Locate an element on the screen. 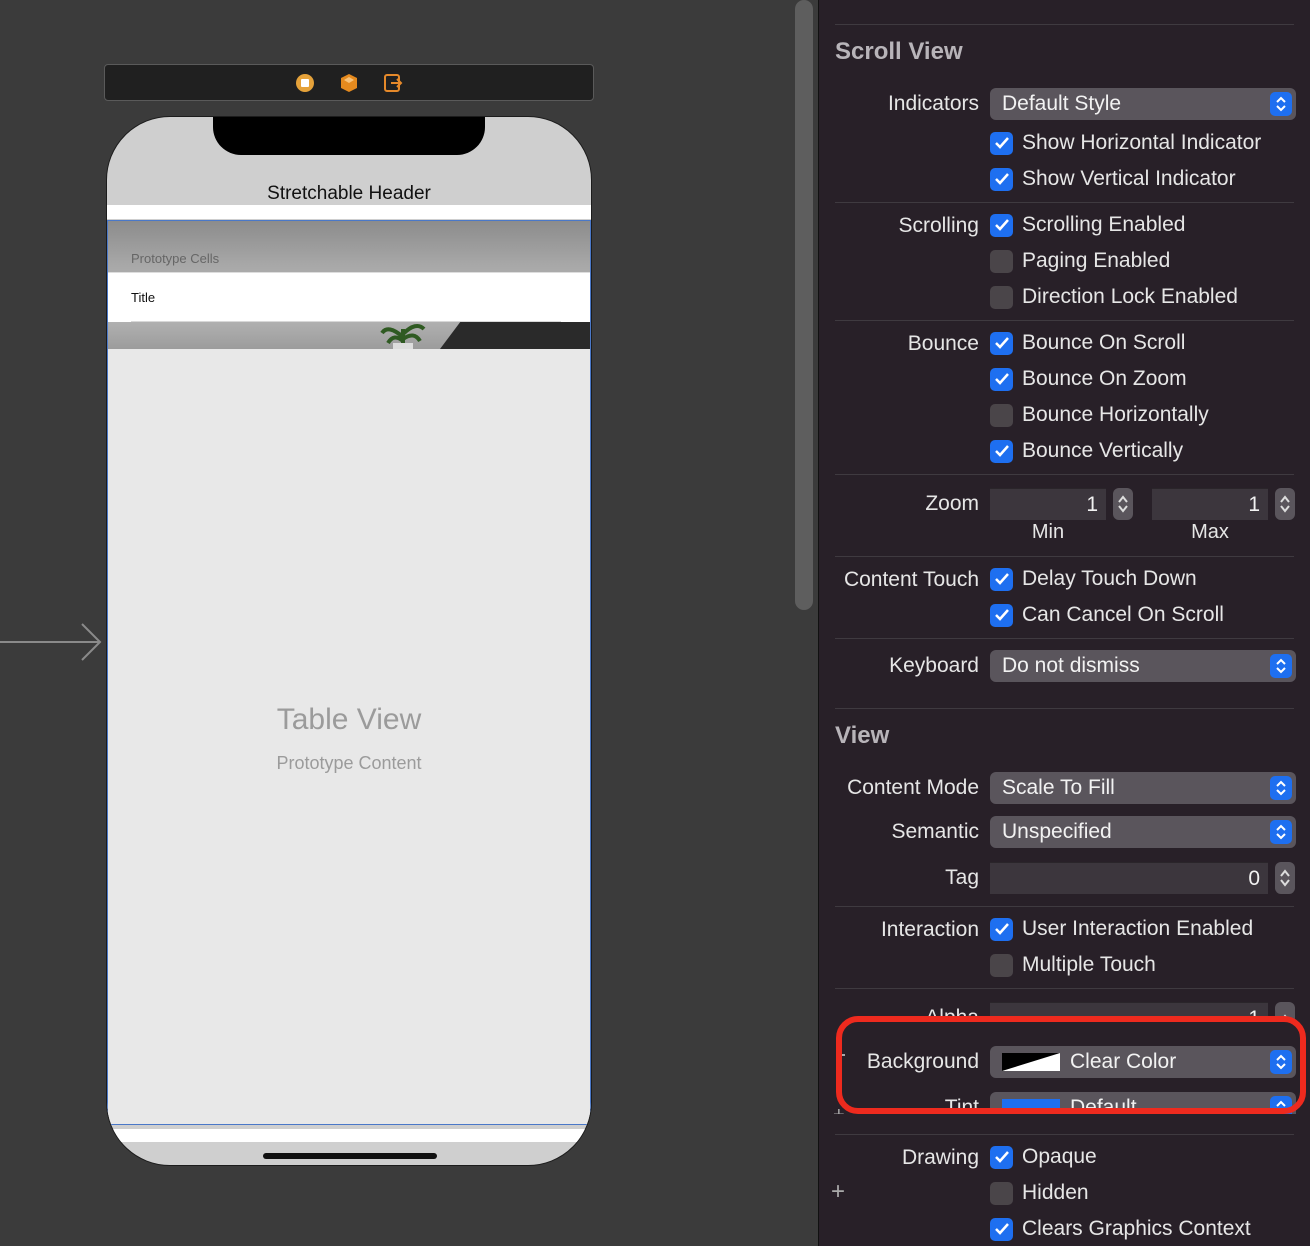 Image resolution: width=1310 pixels, height=1246 pixels. keyboard-label: Keyboard is located at coordinates (934, 665).